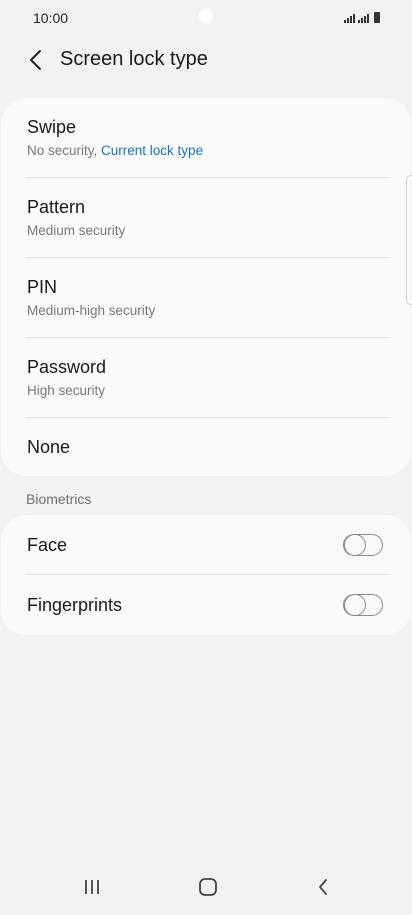 Image resolution: width=412 pixels, height=915 pixels. I want to click on face-toggle, so click(363, 544).